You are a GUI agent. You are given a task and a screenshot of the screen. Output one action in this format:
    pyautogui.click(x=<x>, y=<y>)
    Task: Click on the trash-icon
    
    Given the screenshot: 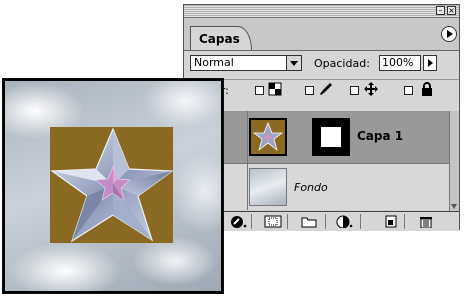 What is the action you would take?
    pyautogui.click(x=426, y=221)
    